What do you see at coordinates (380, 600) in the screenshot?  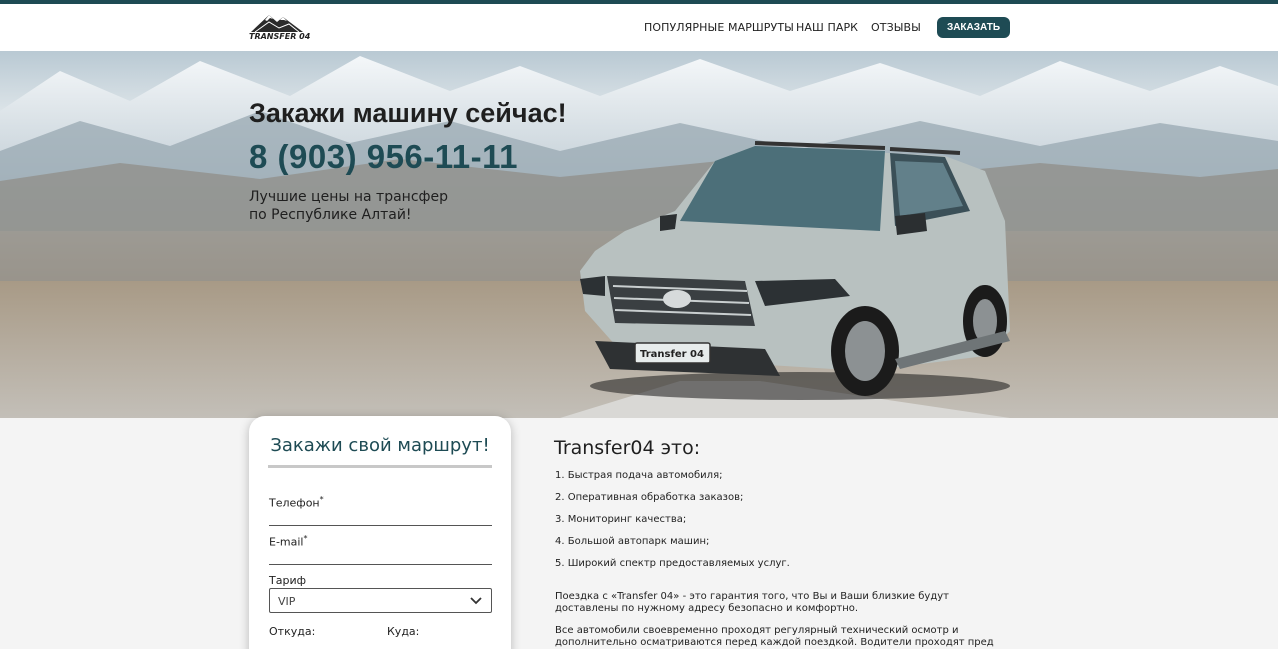 I see `tariff-select: VIP` at bounding box center [380, 600].